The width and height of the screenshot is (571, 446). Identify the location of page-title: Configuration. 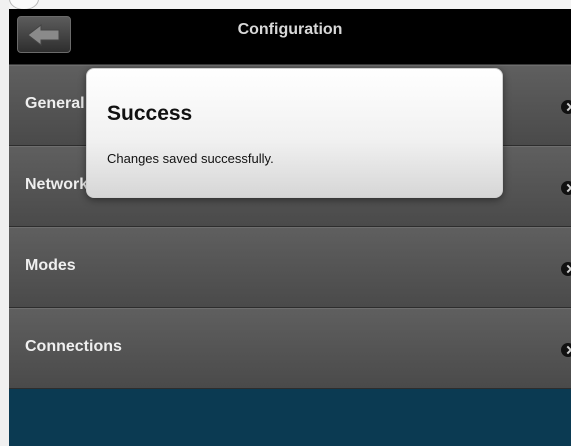
(290, 29).